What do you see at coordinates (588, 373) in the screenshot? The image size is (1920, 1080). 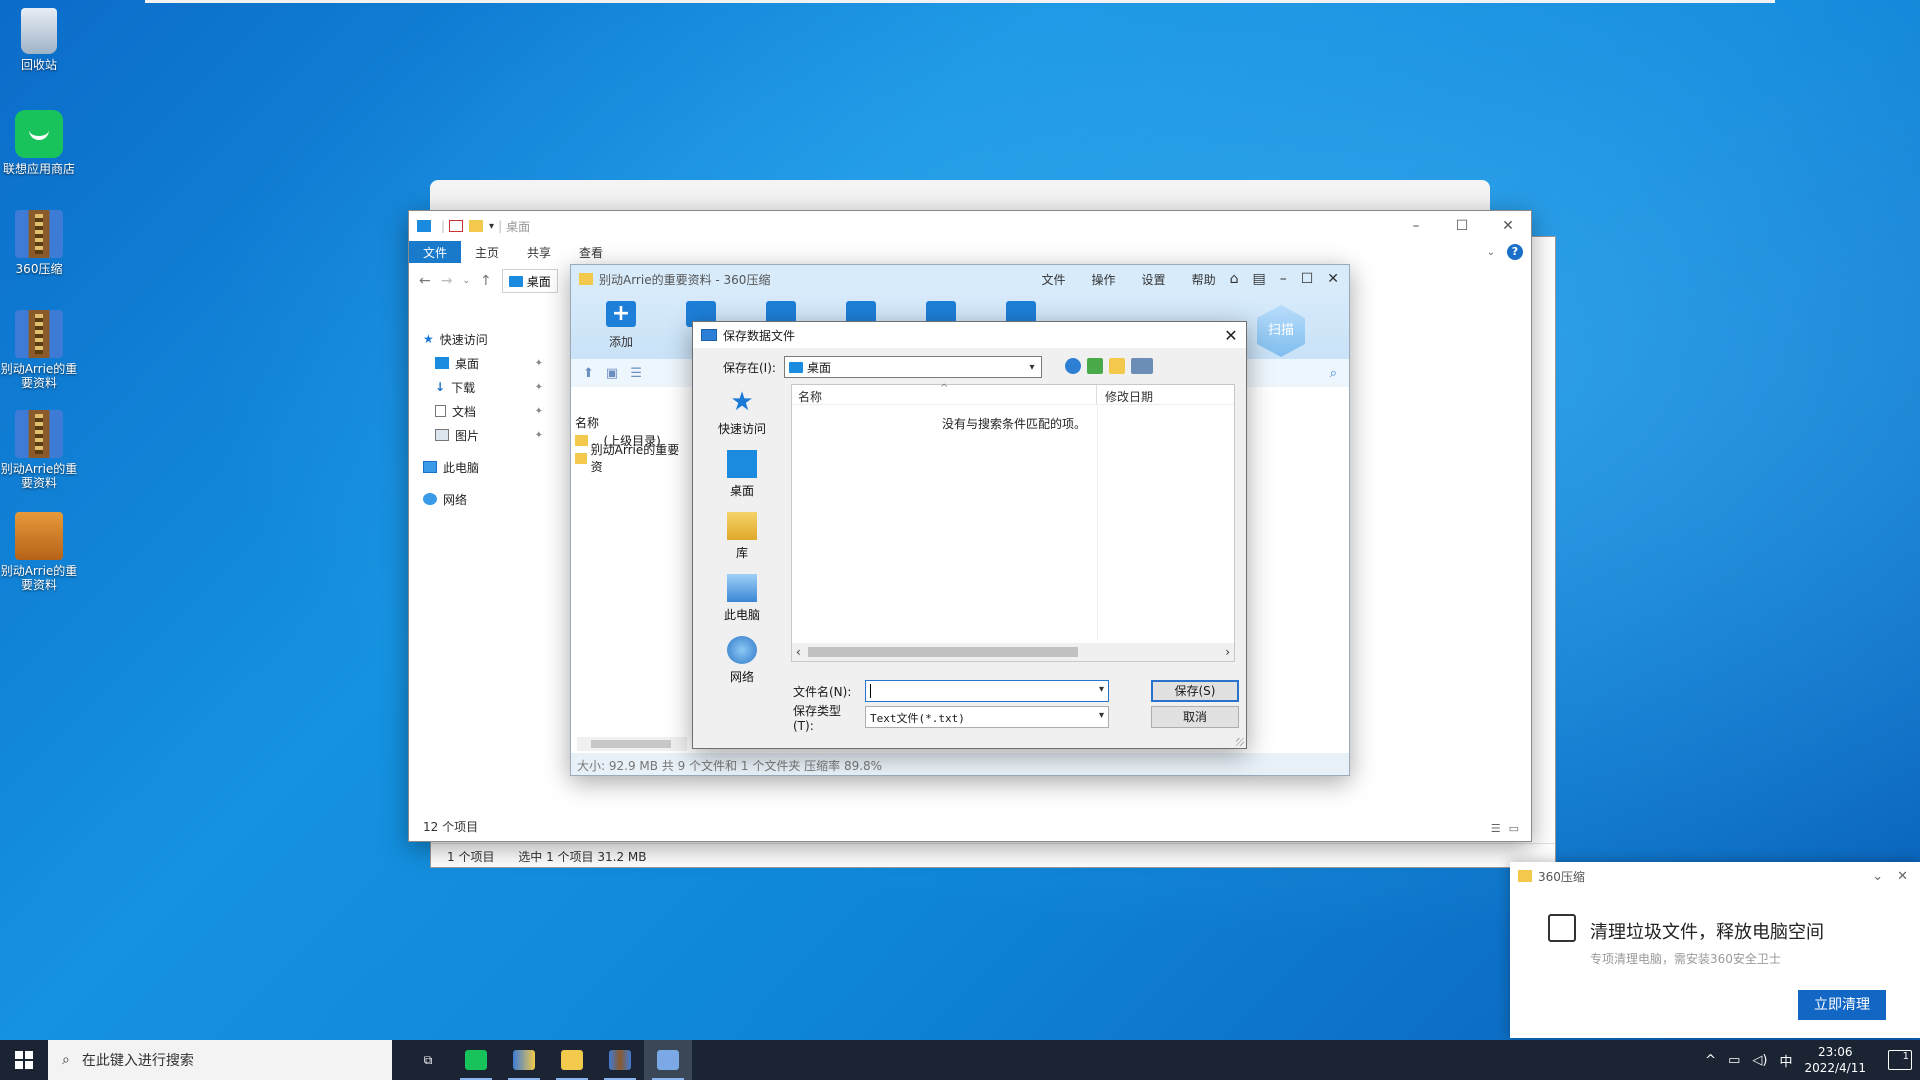 I see `up-folder-icon: ⬆` at bounding box center [588, 373].